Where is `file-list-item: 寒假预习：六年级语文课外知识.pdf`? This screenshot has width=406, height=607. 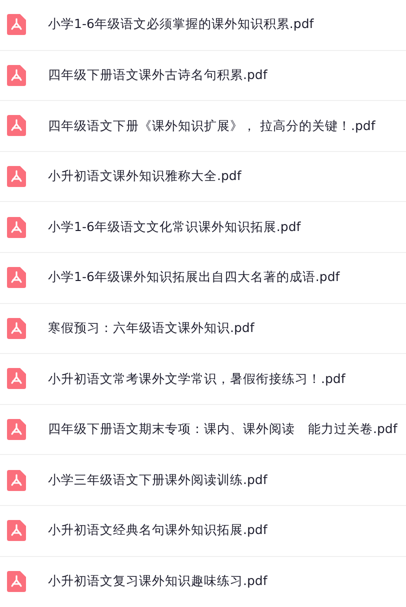
file-list-item: 寒假预习：六年级语文课外知识.pdf is located at coordinates (203, 329).